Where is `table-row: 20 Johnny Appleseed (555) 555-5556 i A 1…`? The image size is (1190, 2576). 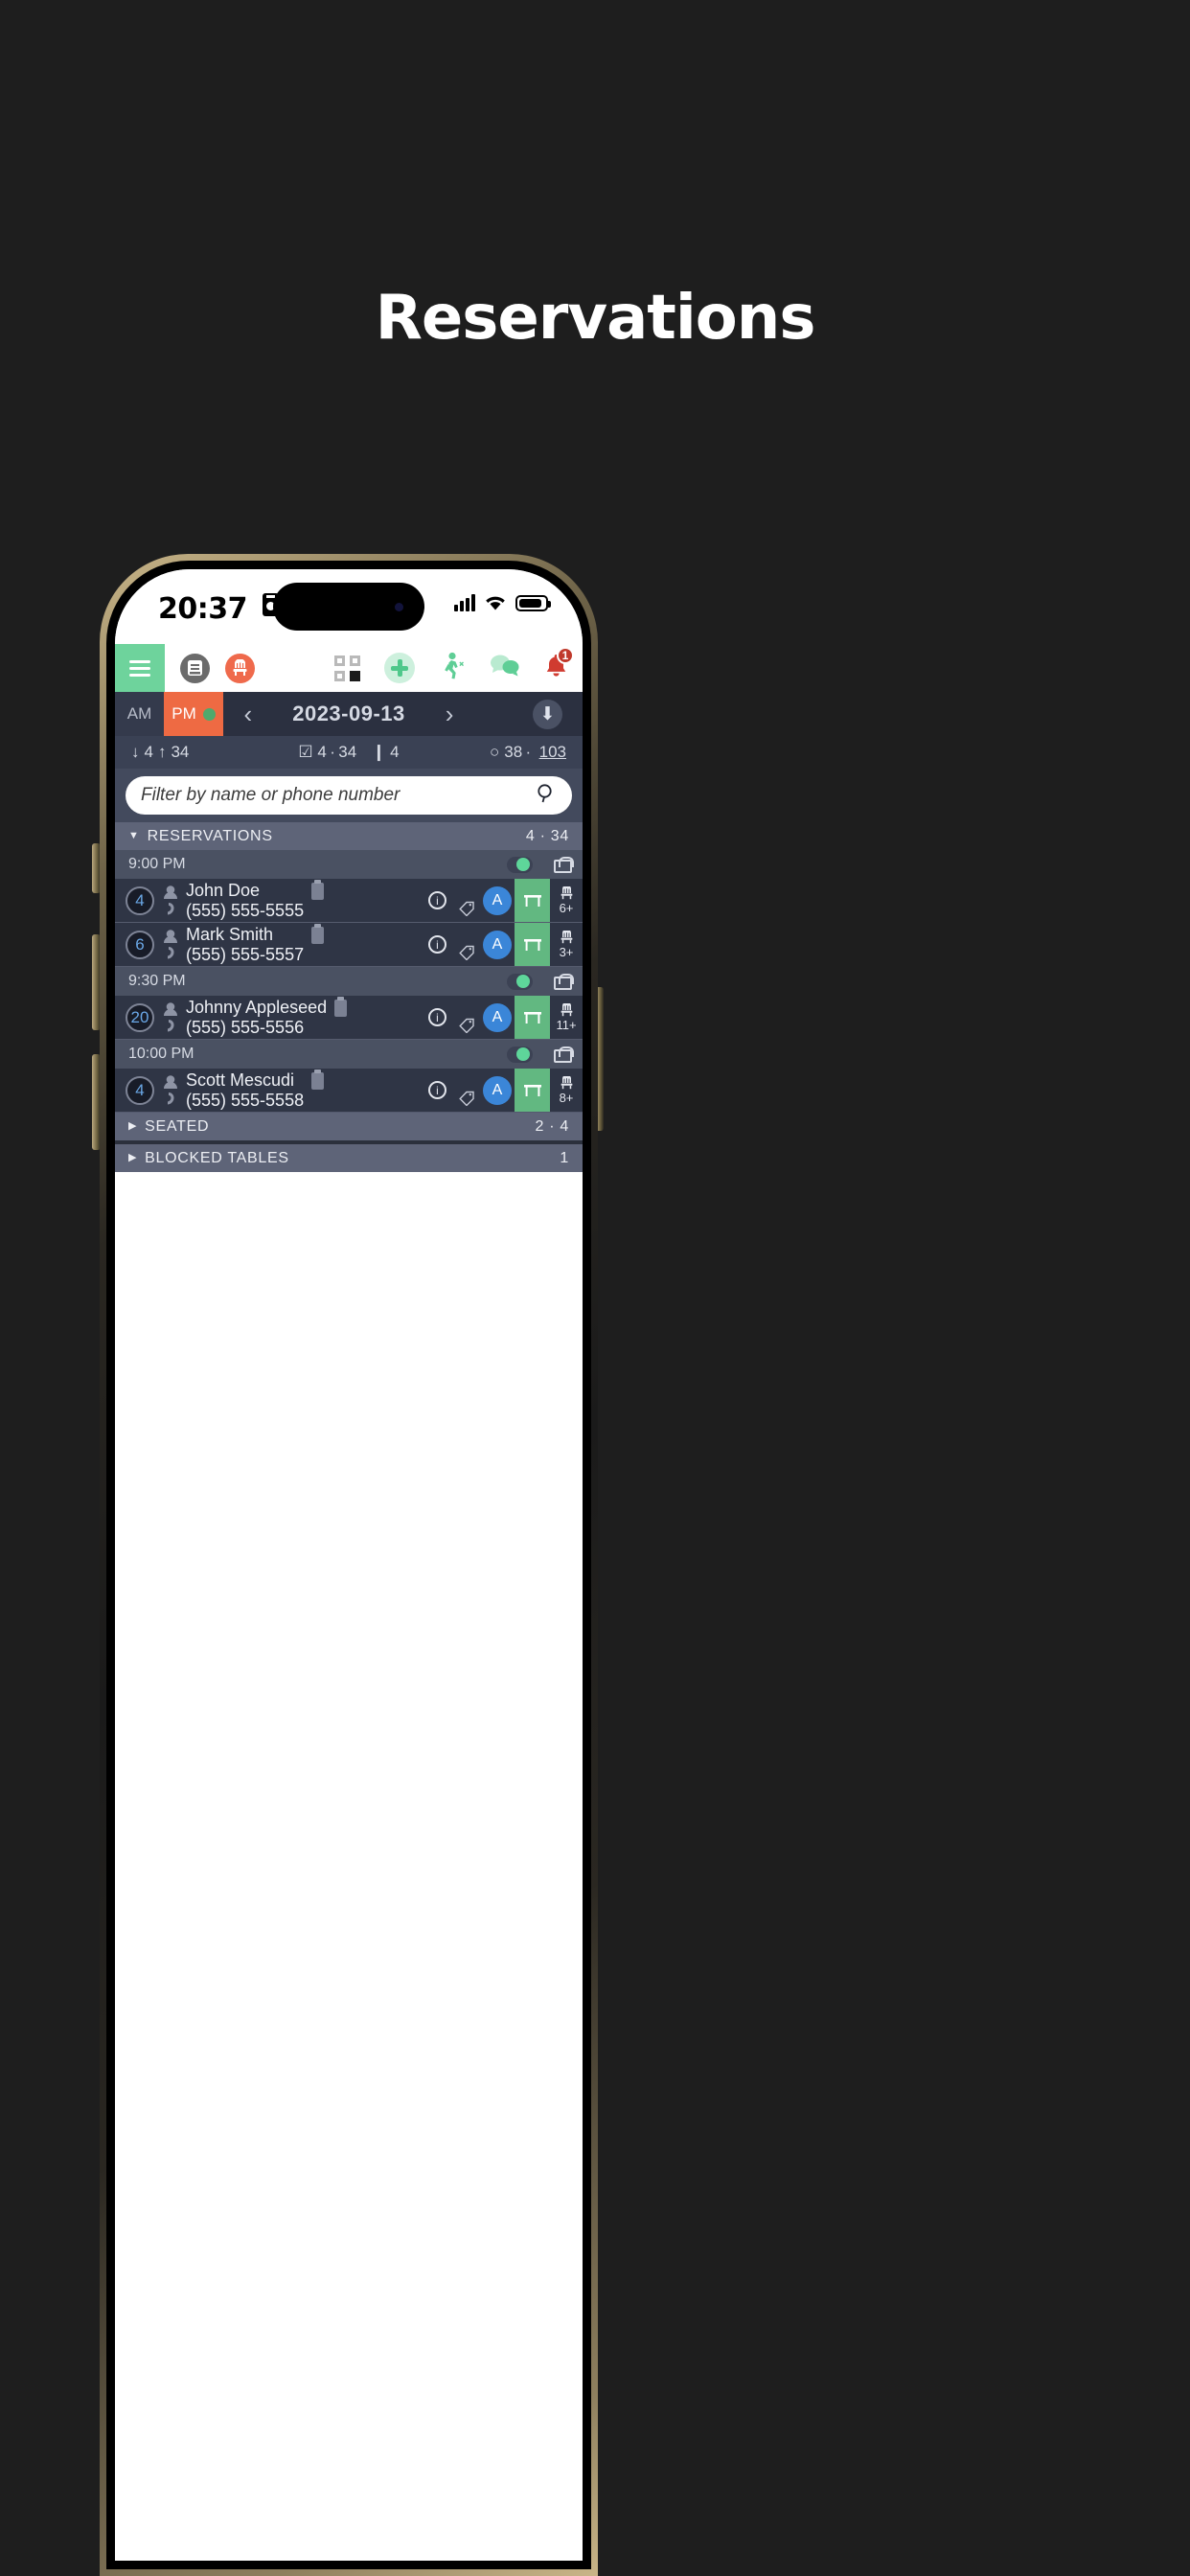
table-row: 20 Johnny Appleseed (555) 555-5556 i A 1… is located at coordinates (349, 1018).